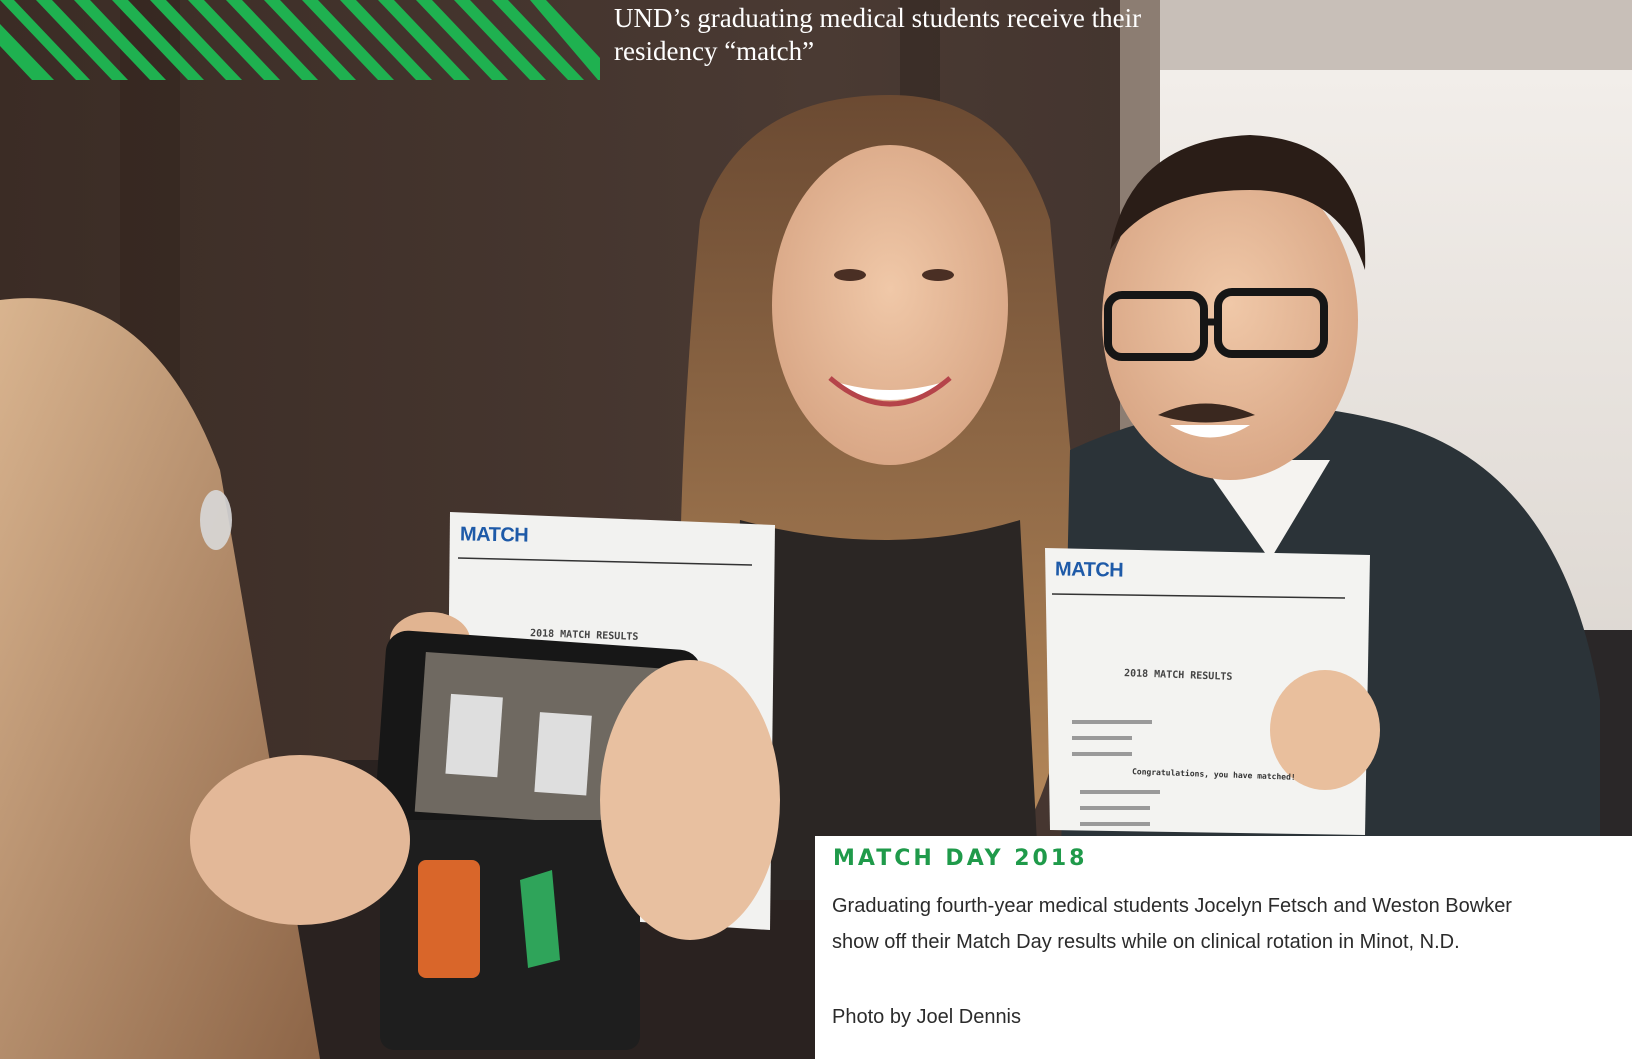  Describe the element at coordinates (494, 535) in the screenshot. I see `match-logo-left: MATCH` at that location.